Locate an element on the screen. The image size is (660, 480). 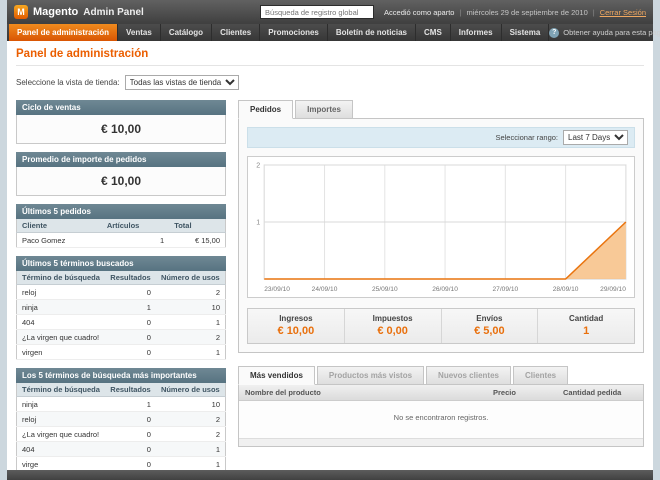
last-orders-title: Últimos 5 pedidos is located at coordinates (121, 211).